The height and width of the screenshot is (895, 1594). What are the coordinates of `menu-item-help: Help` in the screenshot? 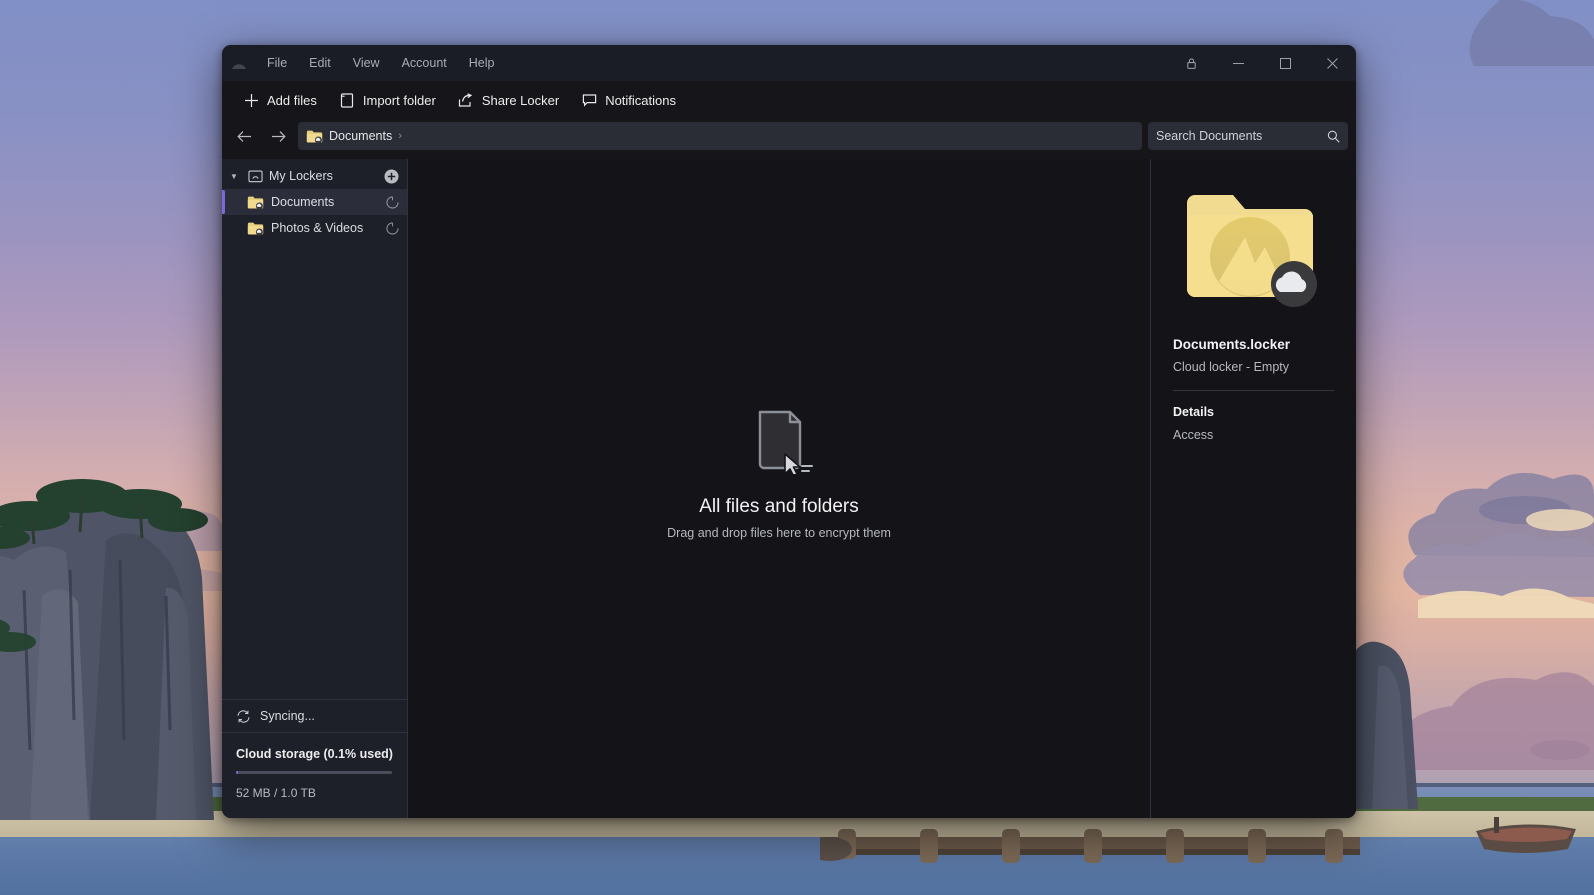 It's located at (482, 63).